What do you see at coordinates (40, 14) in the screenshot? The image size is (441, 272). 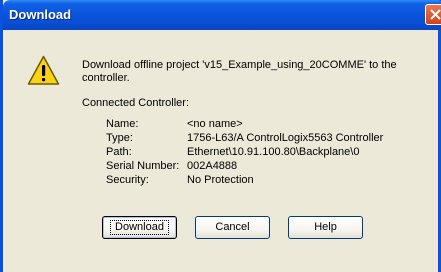 I see `window-title: Download` at bounding box center [40, 14].